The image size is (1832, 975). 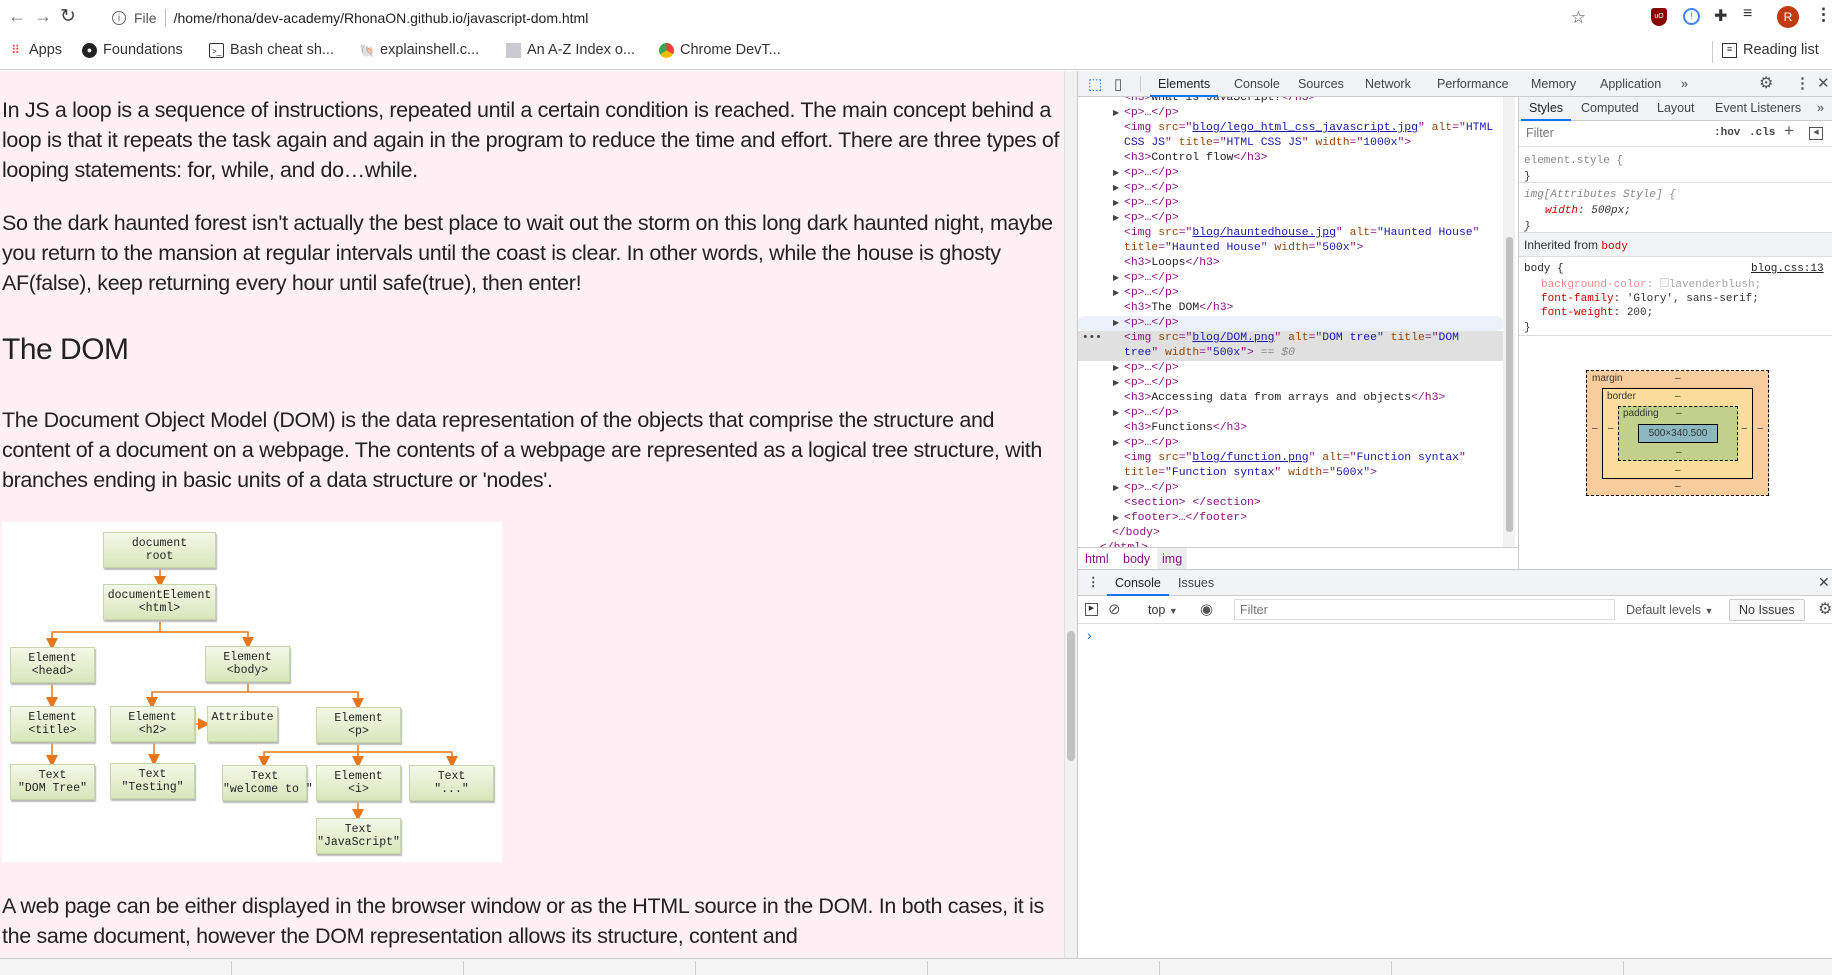 I want to click on breadcrumb-html: html, so click(x=1097, y=559).